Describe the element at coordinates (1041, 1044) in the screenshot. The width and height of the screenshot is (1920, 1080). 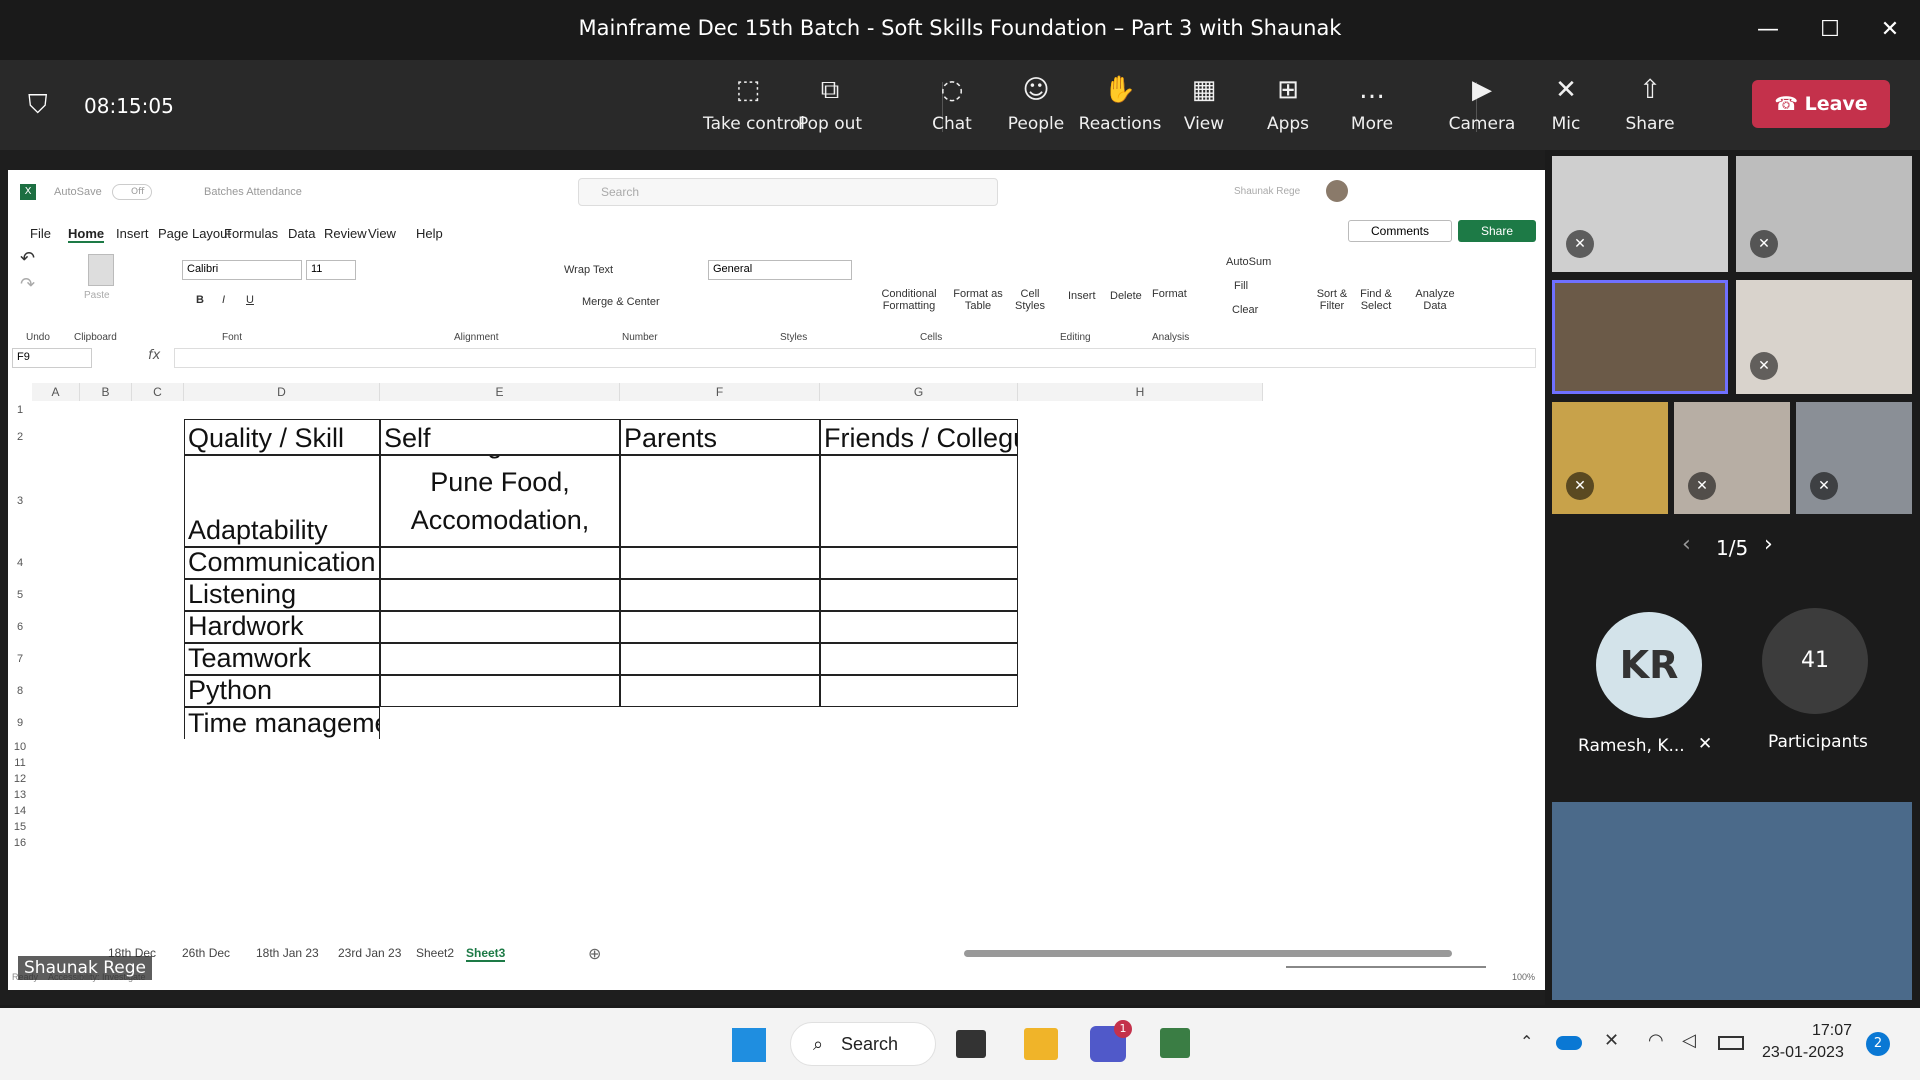
I see `file-explorer-icon` at that location.